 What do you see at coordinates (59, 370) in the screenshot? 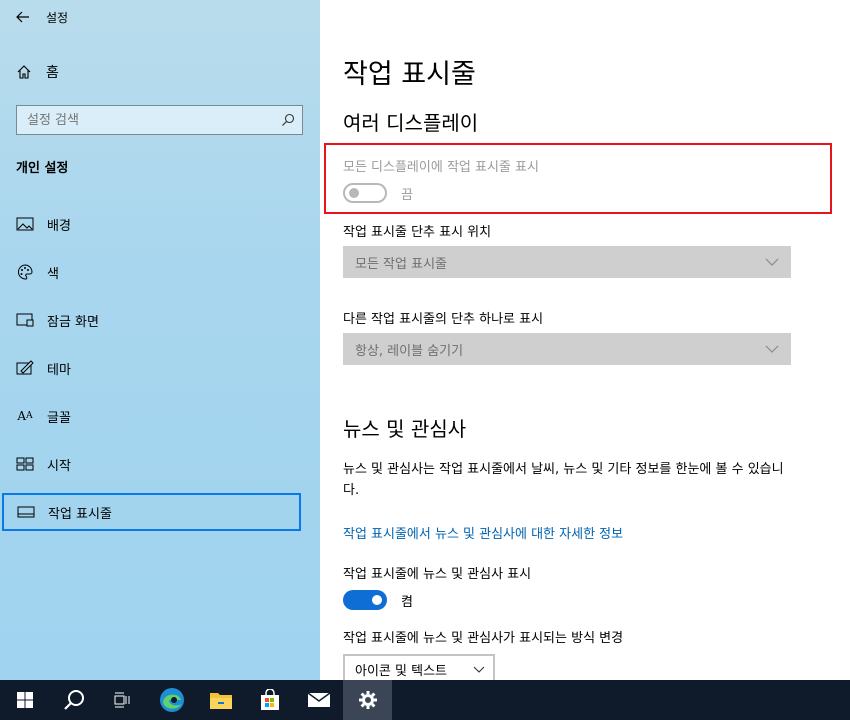
I see `sidebar-item-label: 테마` at bounding box center [59, 370].